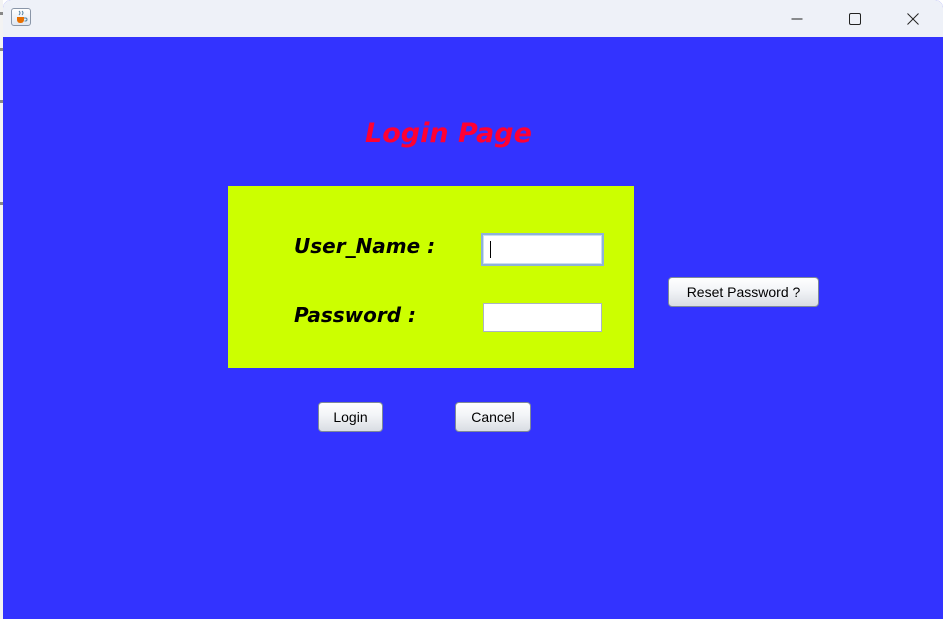  I want to click on login-button: Login, so click(350, 417).